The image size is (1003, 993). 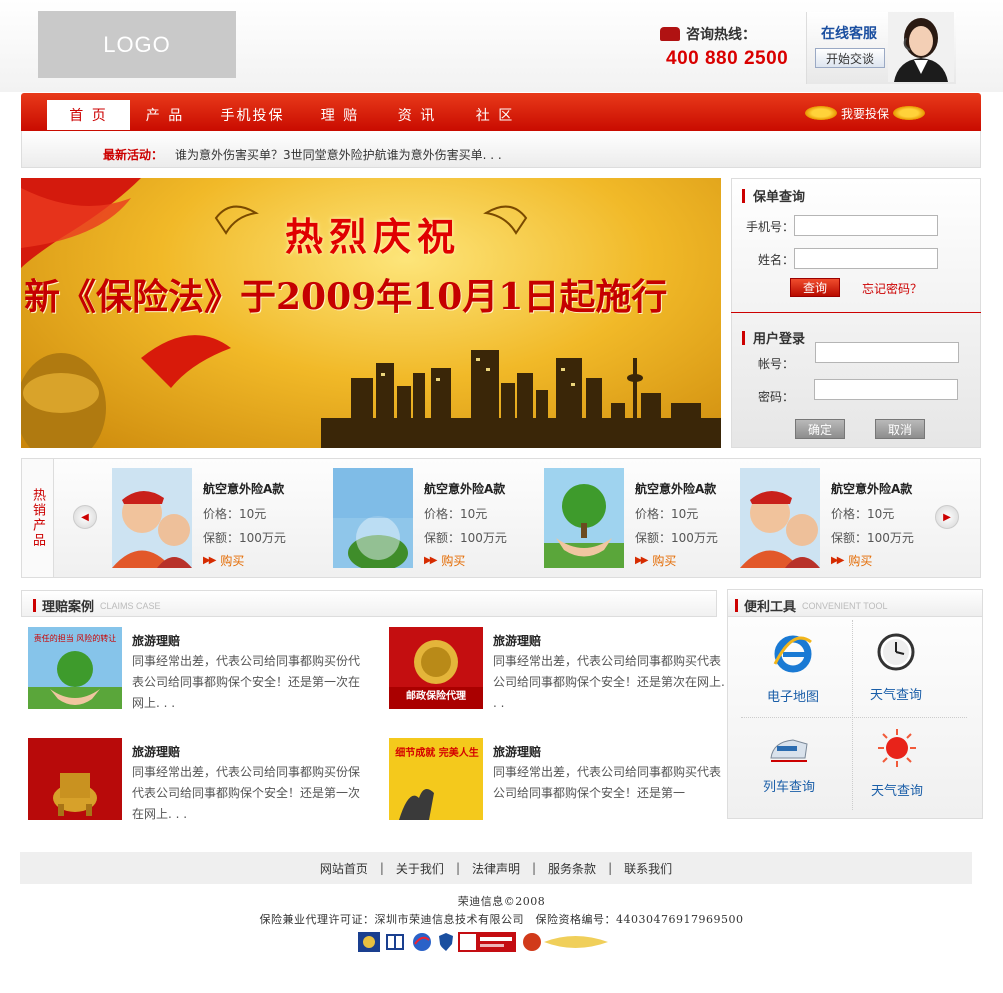 I want to click on police-badge-icon, so click(x=369, y=942).